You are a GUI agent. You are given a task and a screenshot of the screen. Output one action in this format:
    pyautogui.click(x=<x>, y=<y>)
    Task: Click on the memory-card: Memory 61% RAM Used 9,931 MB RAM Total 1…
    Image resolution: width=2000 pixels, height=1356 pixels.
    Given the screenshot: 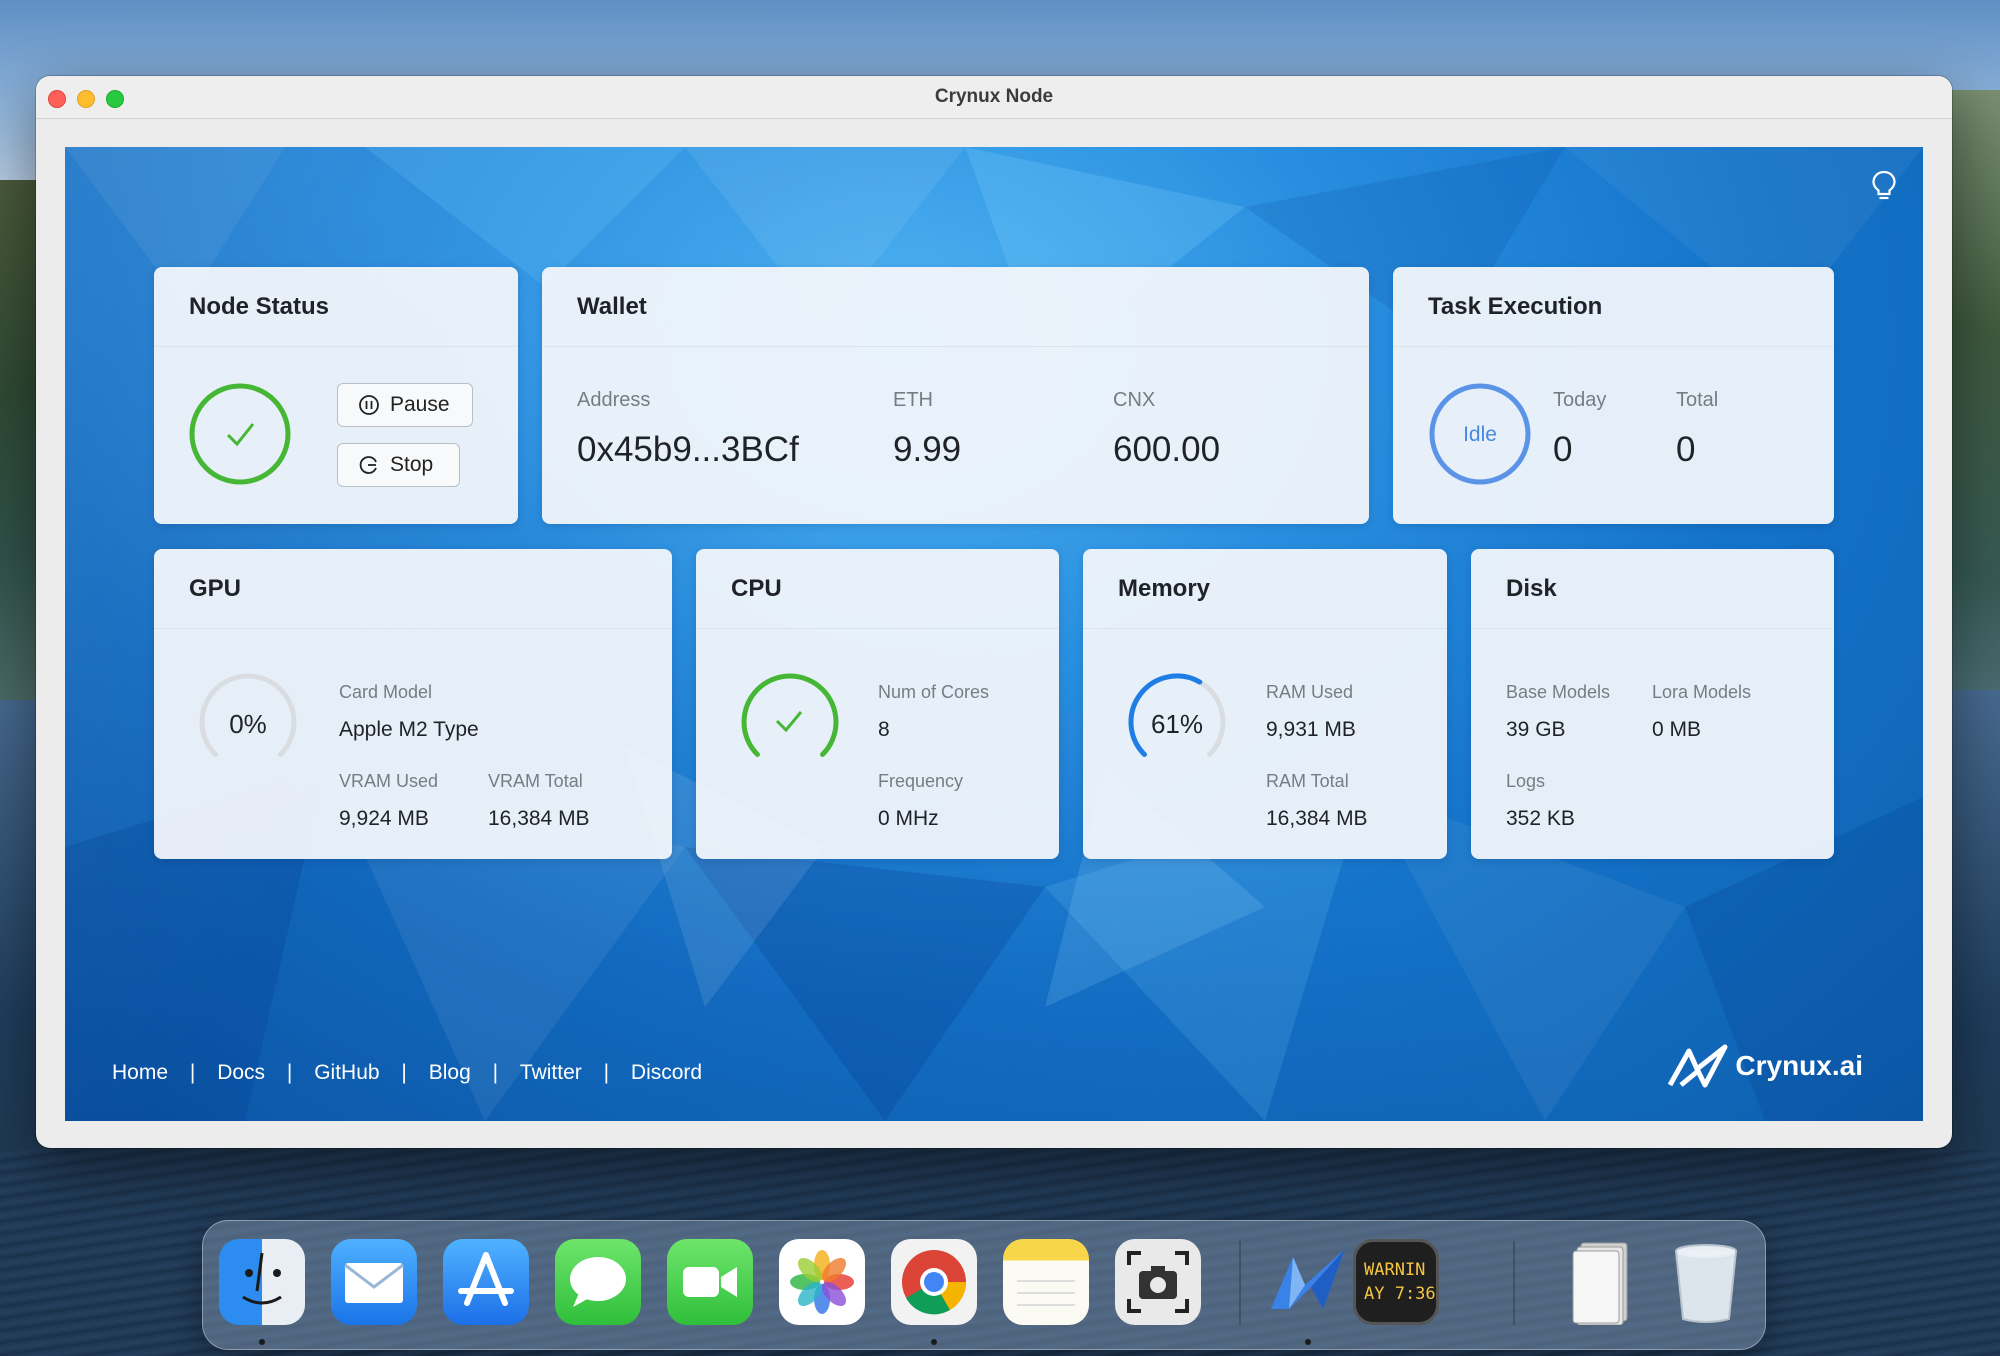 What is the action you would take?
    pyautogui.click(x=1265, y=704)
    